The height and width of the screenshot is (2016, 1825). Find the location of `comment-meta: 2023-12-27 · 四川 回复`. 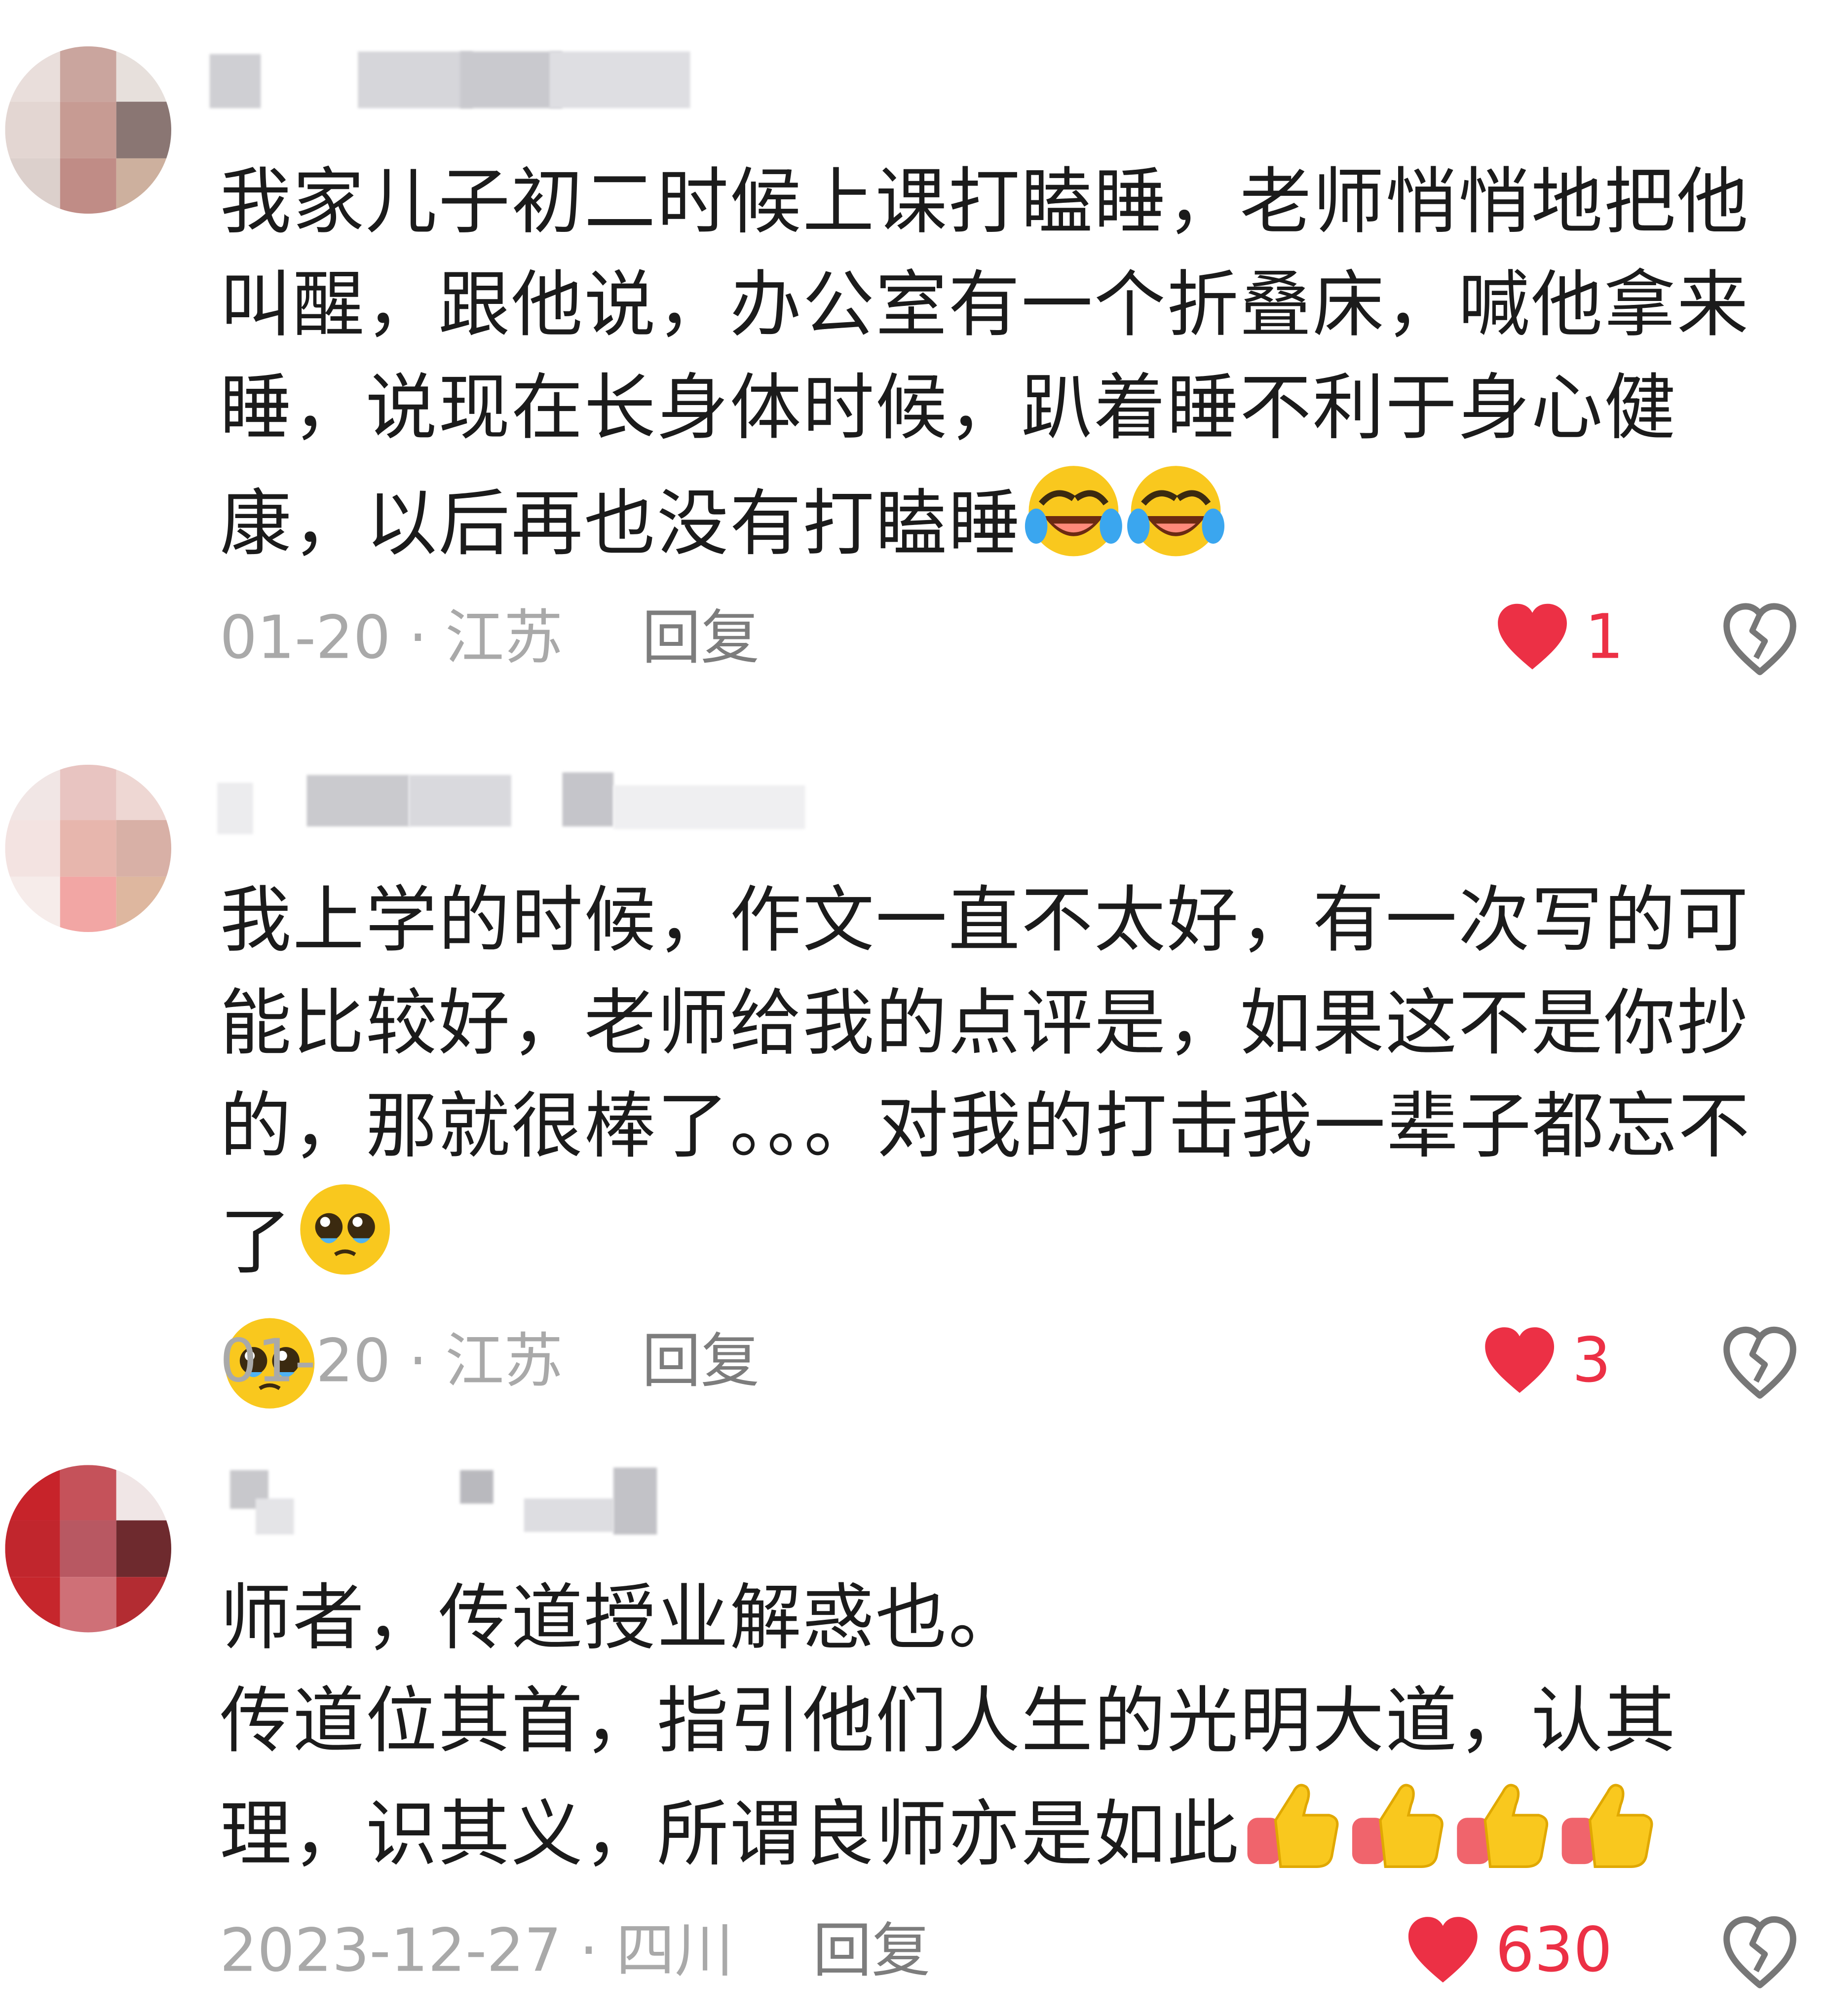

comment-meta: 2023-12-27 · 四川 回复 is located at coordinates (575, 1950).